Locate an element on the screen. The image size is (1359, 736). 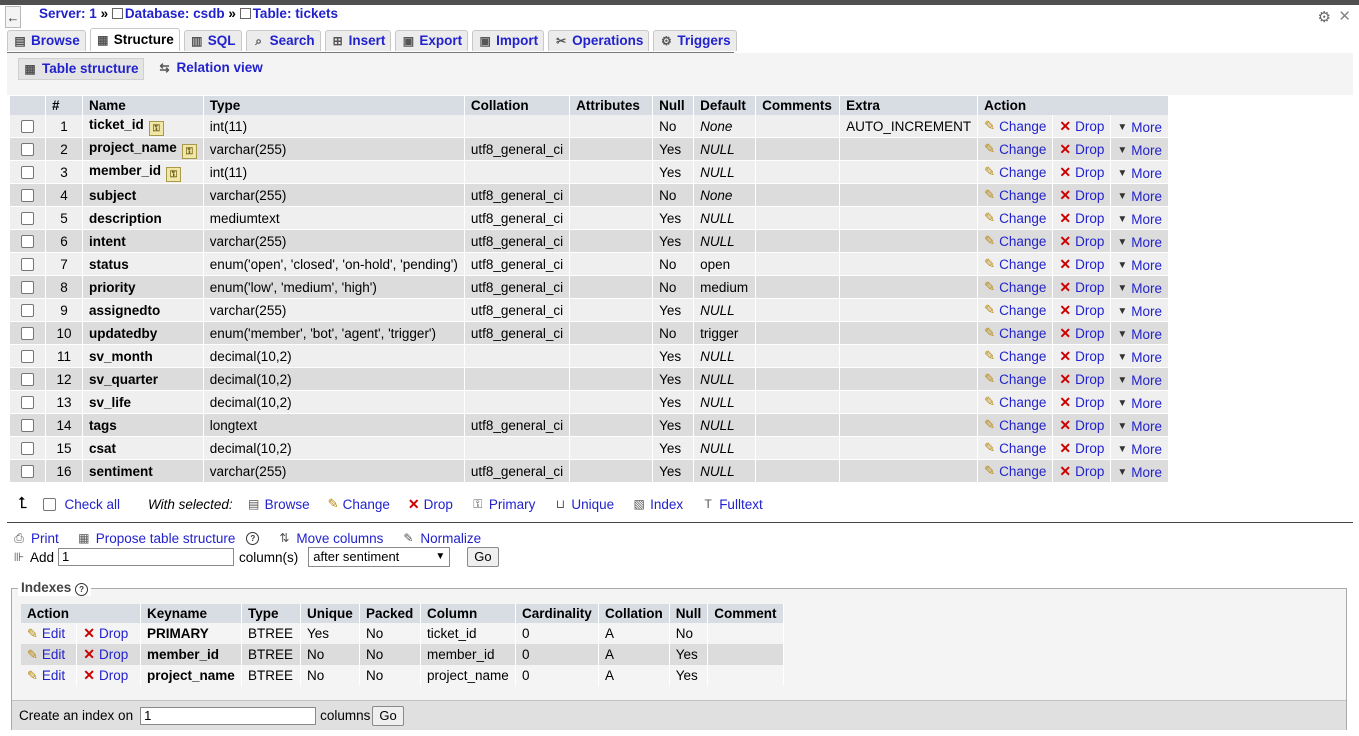
subtab-relation-view: ⇆ Relation view is located at coordinates (210, 68).